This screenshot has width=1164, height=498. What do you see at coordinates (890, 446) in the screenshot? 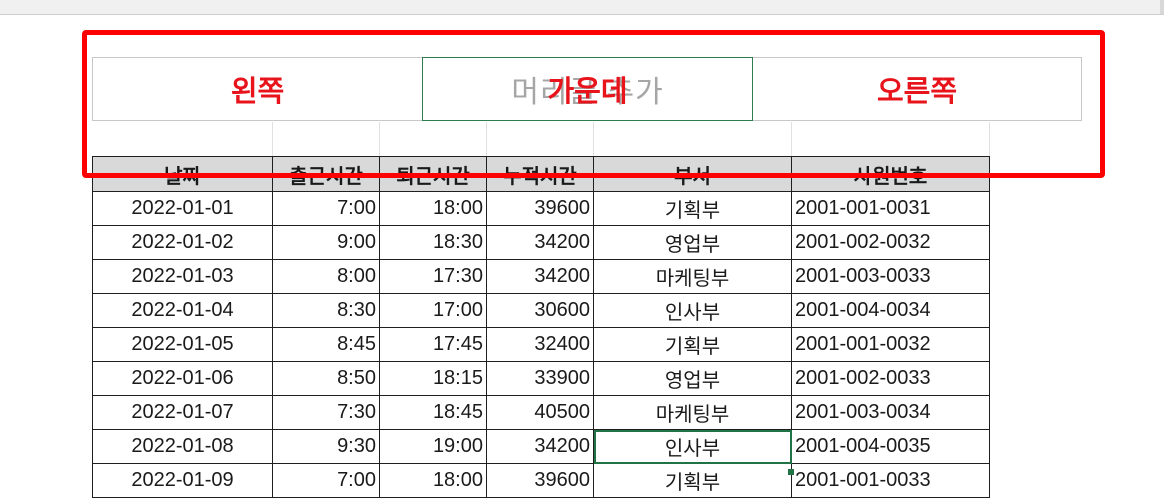
I see `cell-employee-id: 2001-004-0035` at bounding box center [890, 446].